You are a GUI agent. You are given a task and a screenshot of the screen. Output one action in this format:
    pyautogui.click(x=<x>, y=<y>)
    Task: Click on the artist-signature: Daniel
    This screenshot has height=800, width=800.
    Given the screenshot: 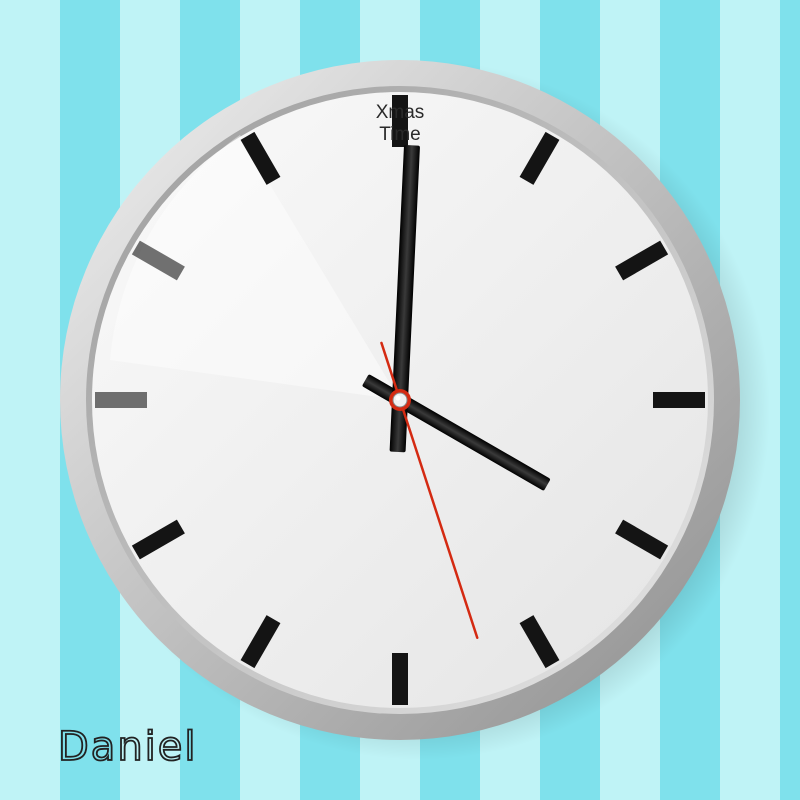 What is the action you would take?
    pyautogui.click(x=128, y=747)
    